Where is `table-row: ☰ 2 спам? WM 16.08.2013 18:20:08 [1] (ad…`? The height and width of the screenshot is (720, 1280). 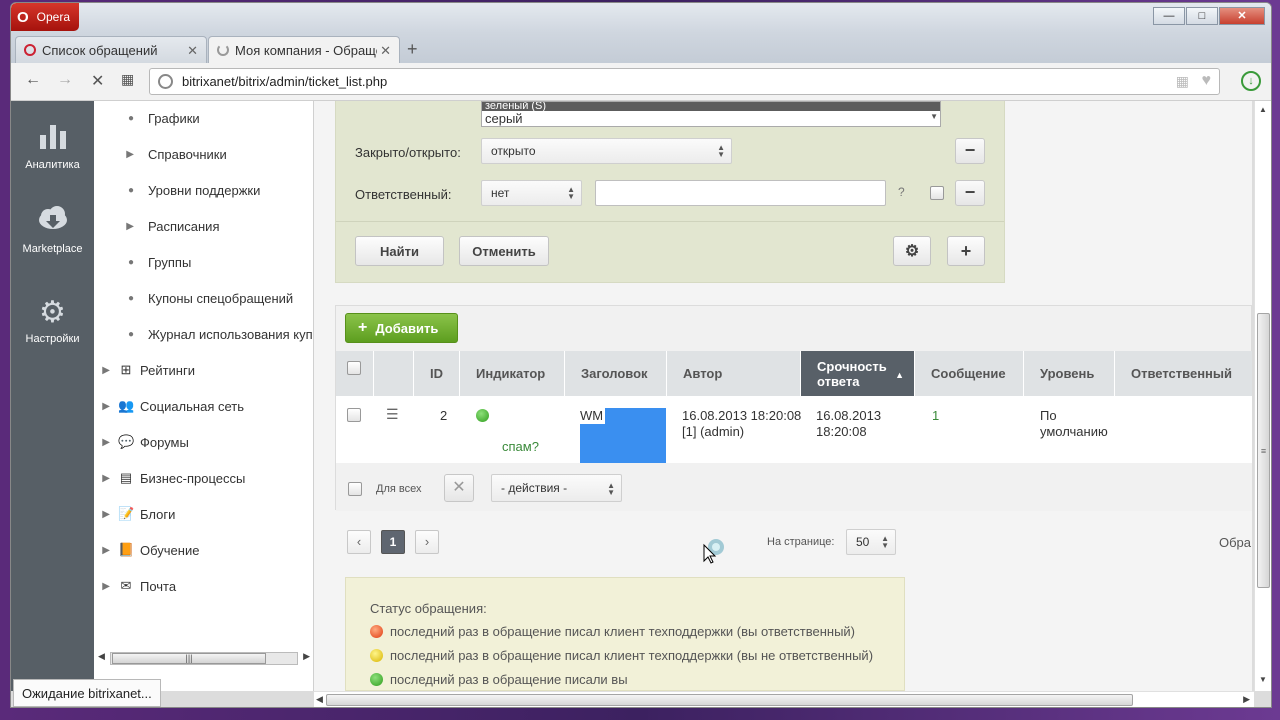
table-row: ☰ 2 спам? WM 16.08.2013 18:20:08 [1] (ad… is located at coordinates (794, 430).